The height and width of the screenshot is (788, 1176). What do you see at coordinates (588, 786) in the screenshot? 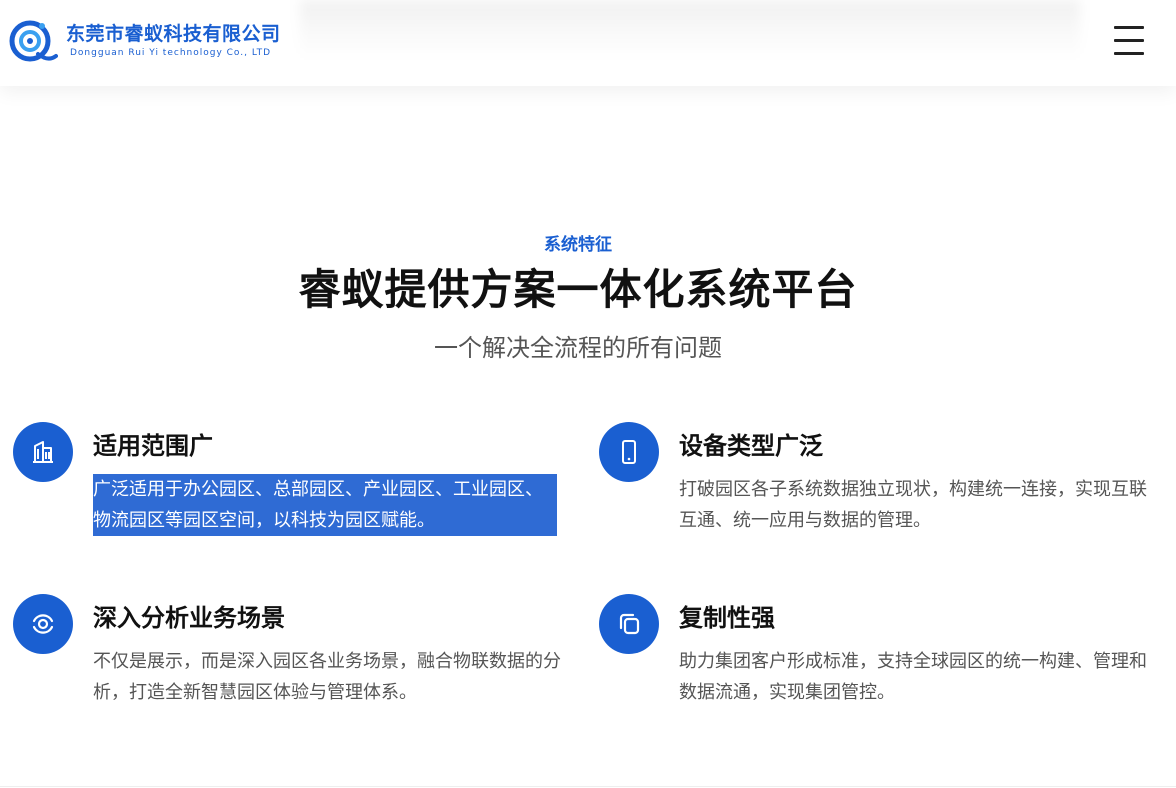
I see `section-divider` at bounding box center [588, 786].